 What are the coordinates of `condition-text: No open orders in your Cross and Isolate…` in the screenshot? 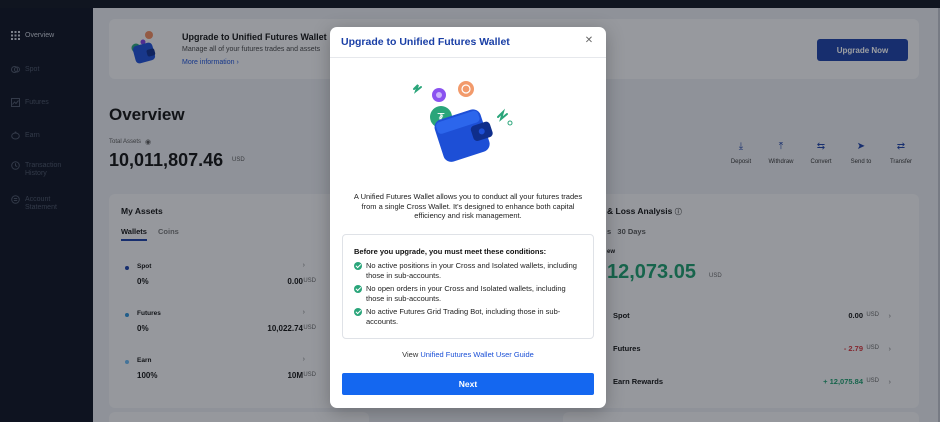 It's located at (466, 293).